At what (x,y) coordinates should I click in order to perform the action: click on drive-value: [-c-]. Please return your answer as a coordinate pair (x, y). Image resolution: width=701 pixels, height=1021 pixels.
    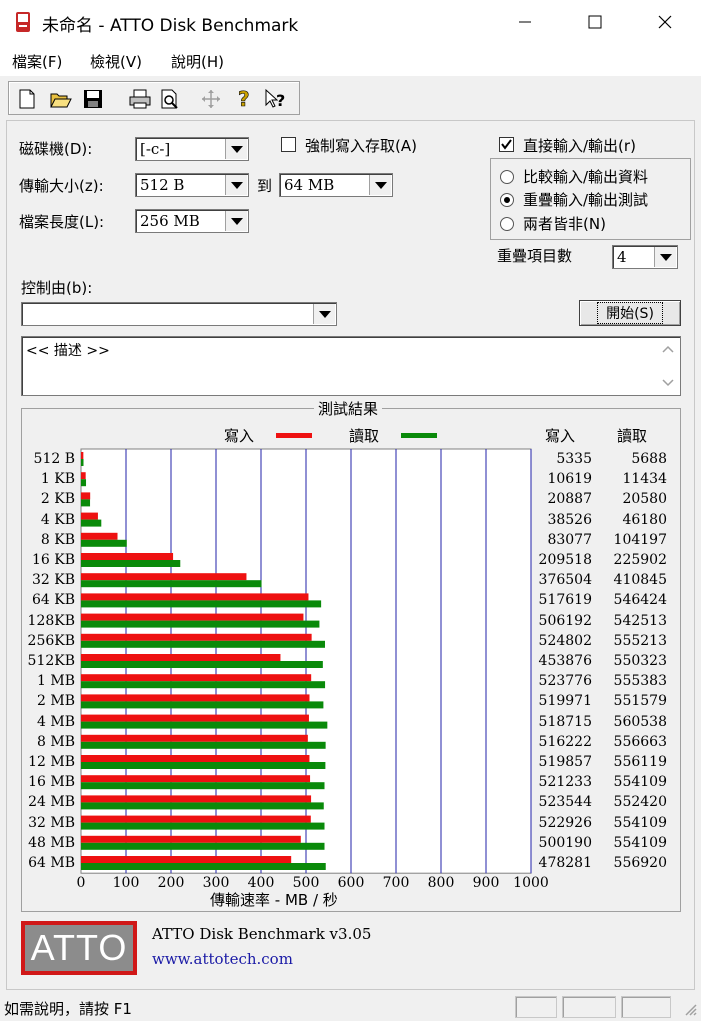
    Looking at the image, I should click on (155, 149).